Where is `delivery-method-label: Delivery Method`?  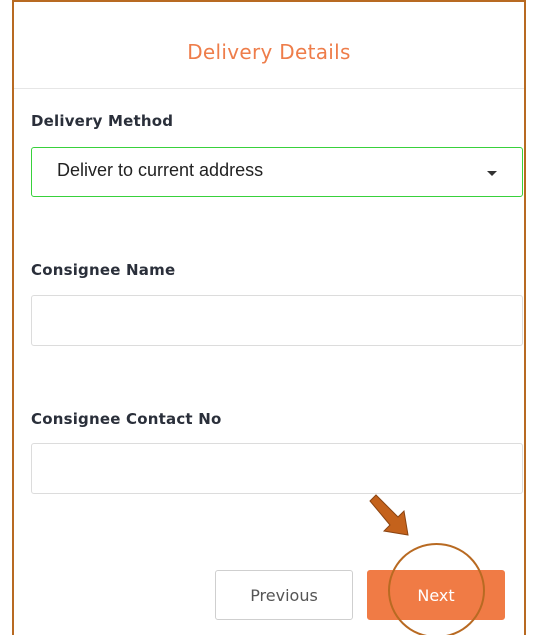
delivery-method-label: Delivery Method is located at coordinates (102, 121).